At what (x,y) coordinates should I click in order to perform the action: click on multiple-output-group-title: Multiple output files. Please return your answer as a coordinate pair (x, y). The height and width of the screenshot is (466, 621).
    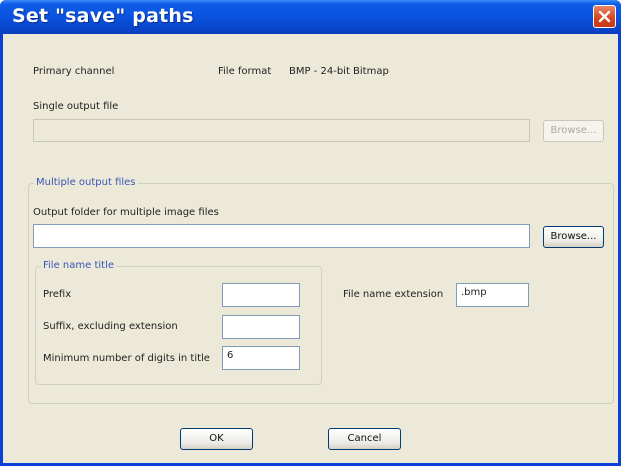
    Looking at the image, I should click on (86, 182).